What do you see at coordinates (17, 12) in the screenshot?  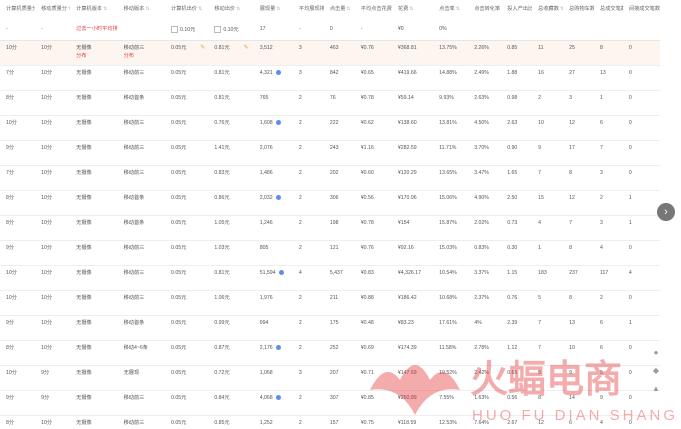 I see `column-header: 计算机质量分⇅` at bounding box center [17, 12].